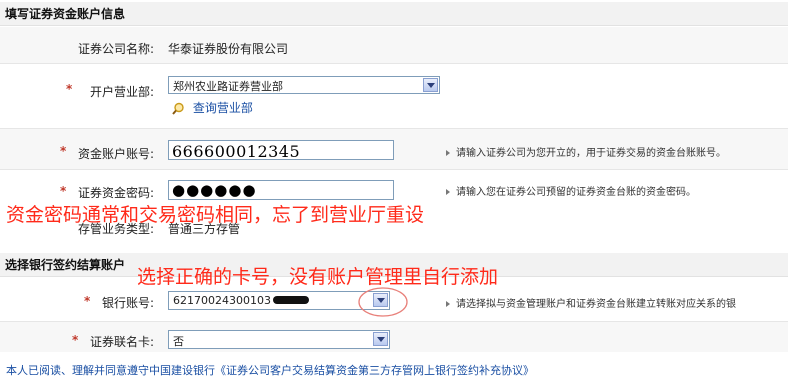 The width and height of the screenshot is (788, 378). What do you see at coordinates (304, 85) in the screenshot?
I see `branch-select: 郑州农业路证券营业部` at bounding box center [304, 85].